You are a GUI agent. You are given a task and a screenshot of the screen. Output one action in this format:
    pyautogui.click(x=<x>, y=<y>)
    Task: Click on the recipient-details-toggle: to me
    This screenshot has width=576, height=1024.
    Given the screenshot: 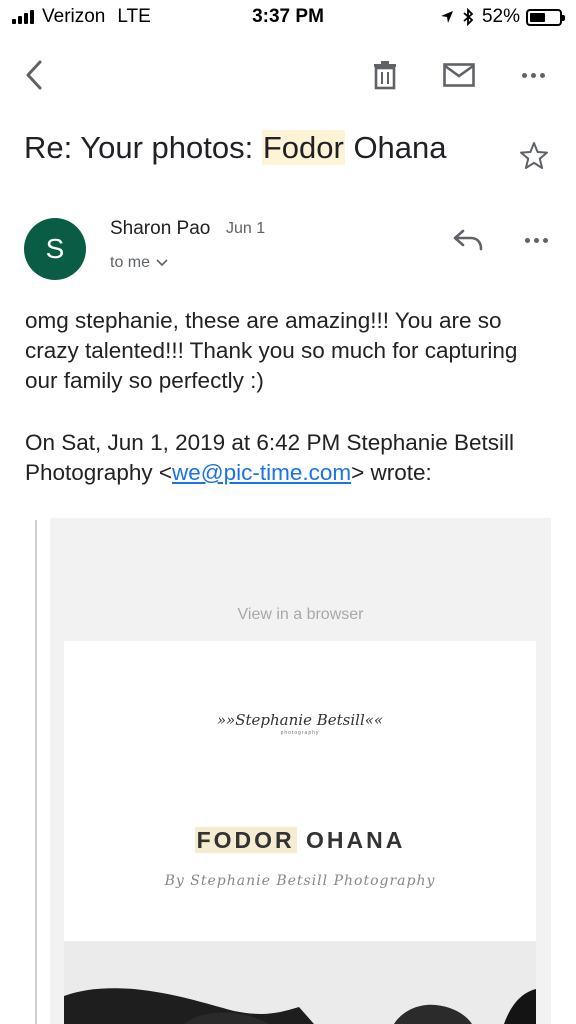 What is the action you would take?
    pyautogui.click(x=139, y=263)
    